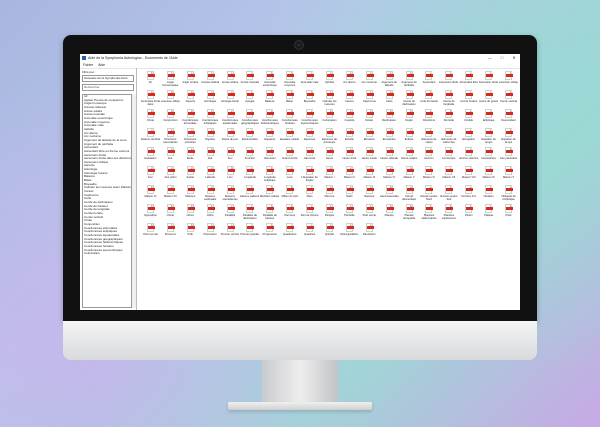  What do you see at coordinates (409, 175) in the screenshot?
I see `document-item: Maison V` at bounding box center [409, 175].